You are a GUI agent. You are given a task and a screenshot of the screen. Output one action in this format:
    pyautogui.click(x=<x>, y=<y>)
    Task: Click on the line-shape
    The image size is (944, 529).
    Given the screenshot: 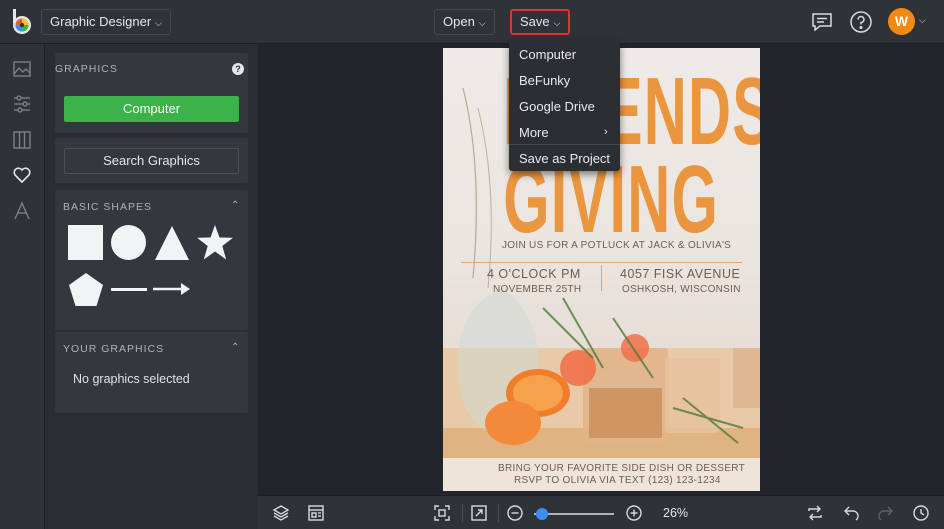 What is the action you would take?
    pyautogui.click(x=129, y=289)
    